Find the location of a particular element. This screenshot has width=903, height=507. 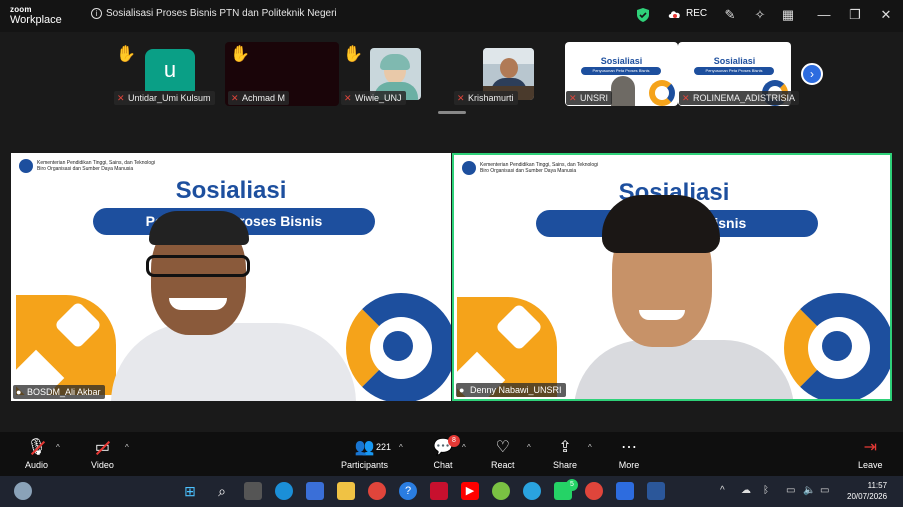

video-button: ▭ Video is located at coordinates (102, 454).